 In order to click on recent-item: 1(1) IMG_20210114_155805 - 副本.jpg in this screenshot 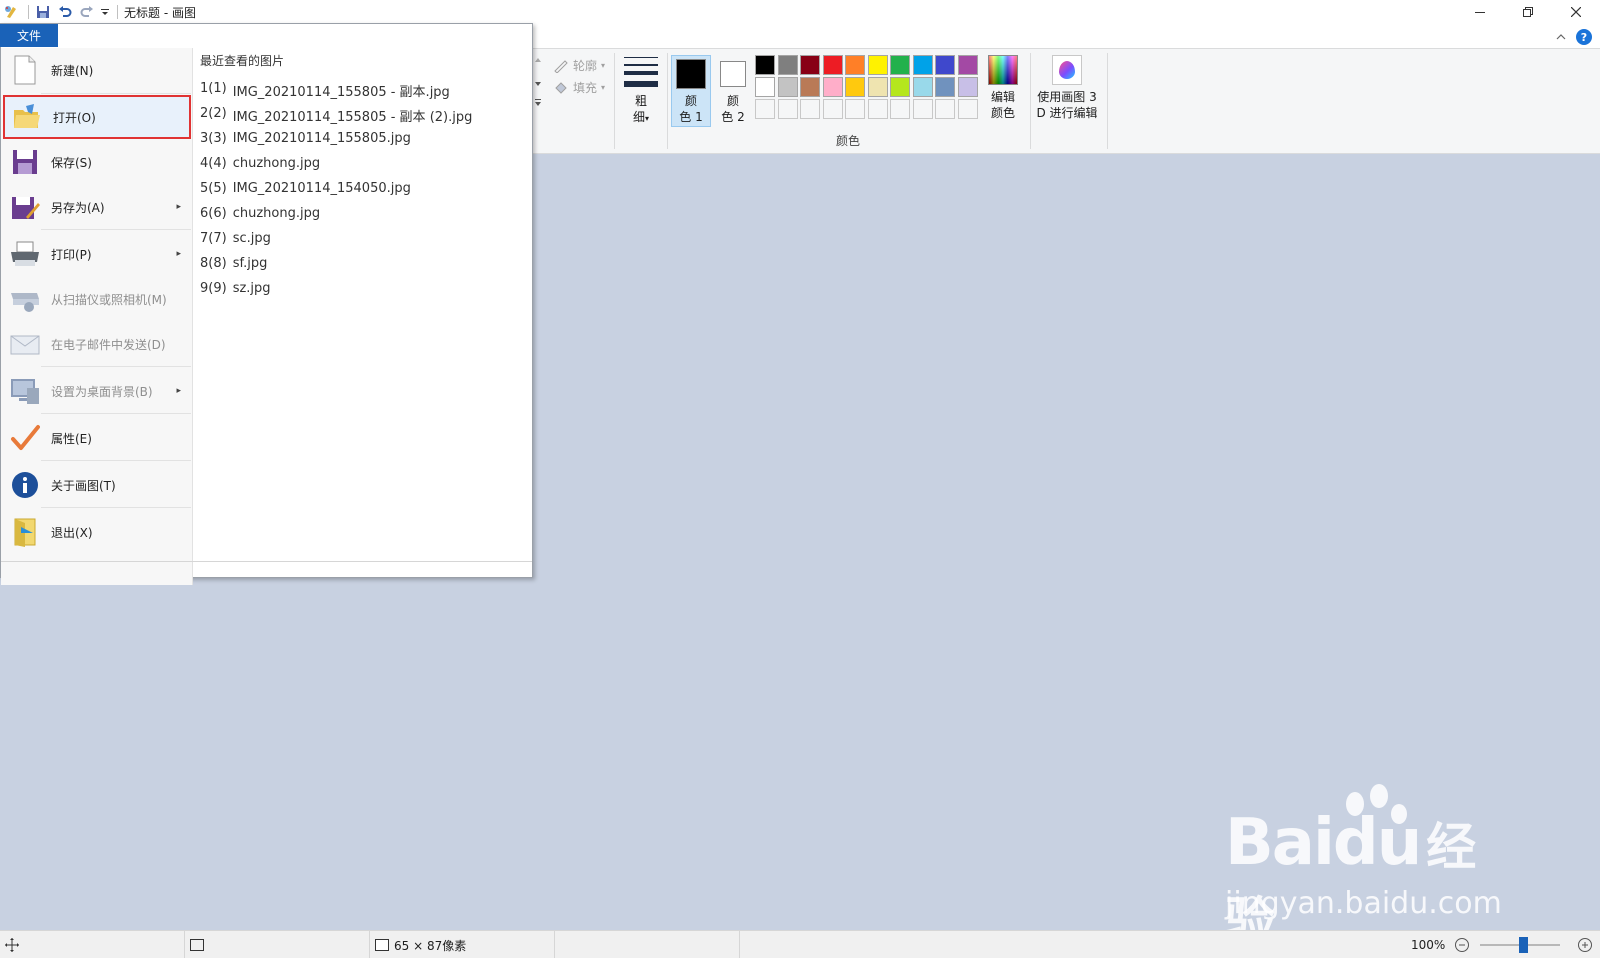, I will do `click(325, 90)`.